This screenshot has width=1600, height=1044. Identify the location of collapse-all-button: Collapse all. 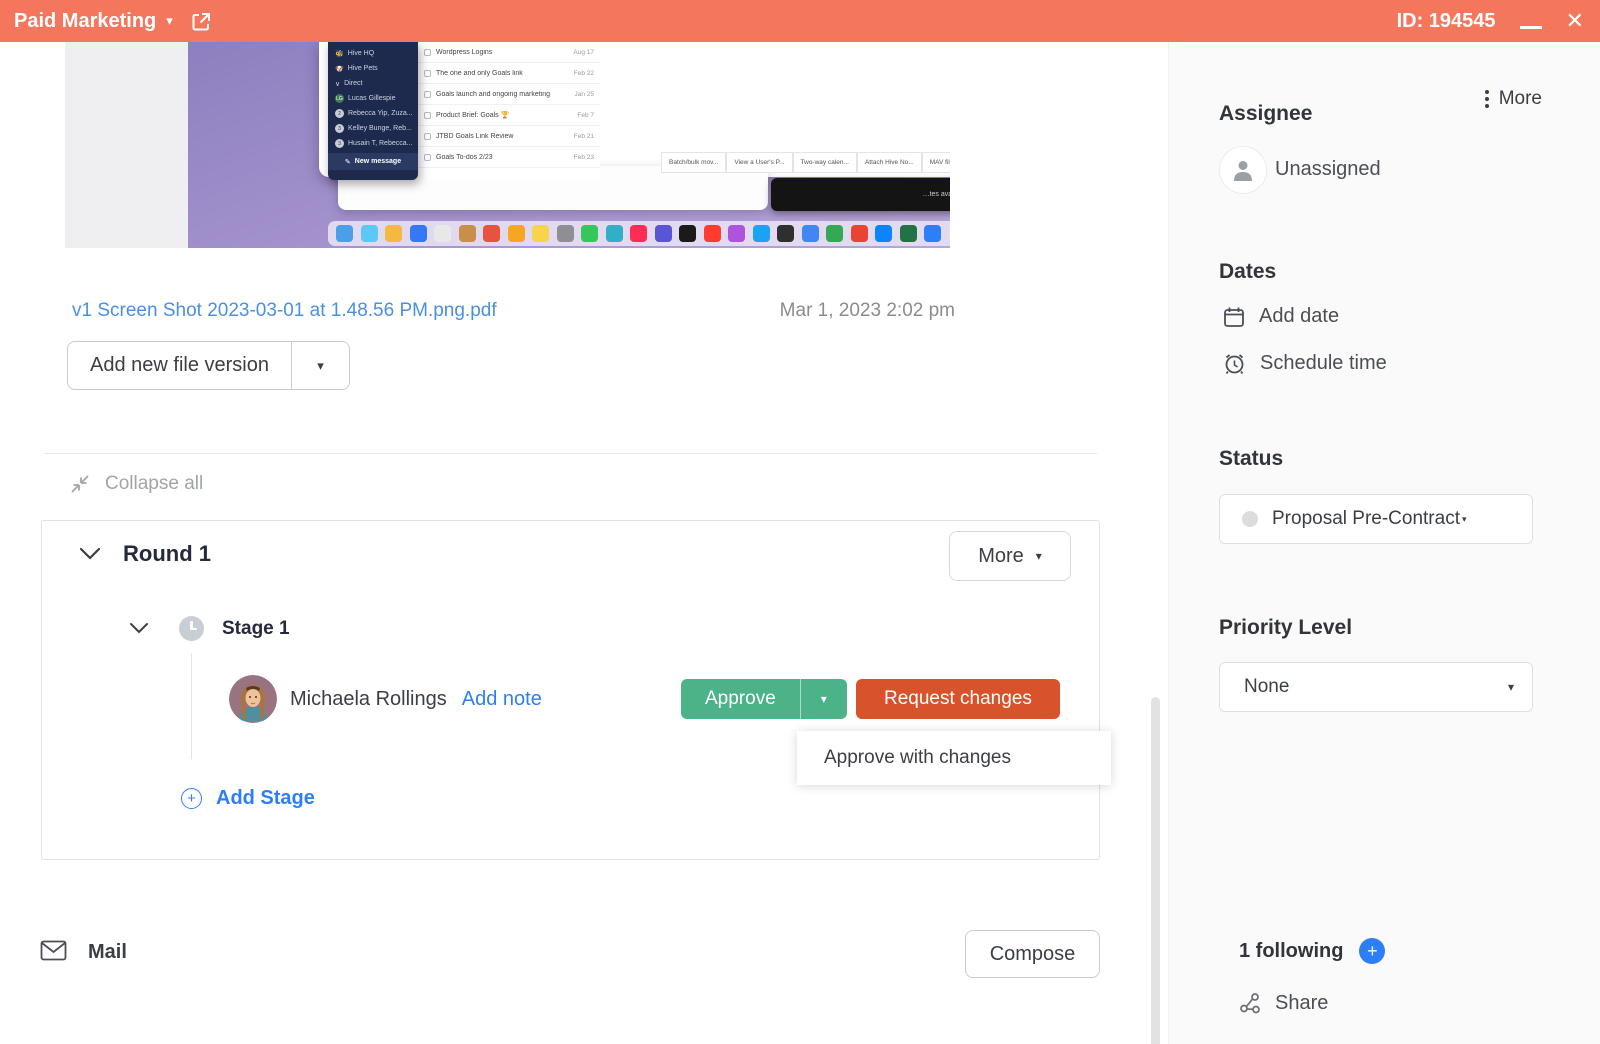
(135, 484).